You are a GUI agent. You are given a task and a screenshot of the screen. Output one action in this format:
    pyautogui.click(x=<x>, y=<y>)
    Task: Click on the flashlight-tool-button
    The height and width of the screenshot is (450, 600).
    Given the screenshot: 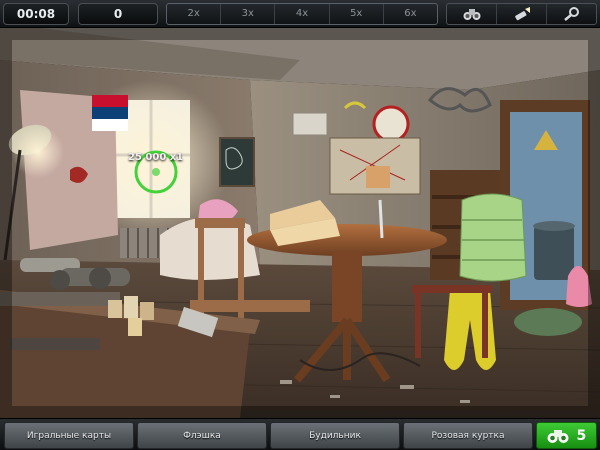 What is the action you would take?
    pyautogui.click(x=522, y=14)
    